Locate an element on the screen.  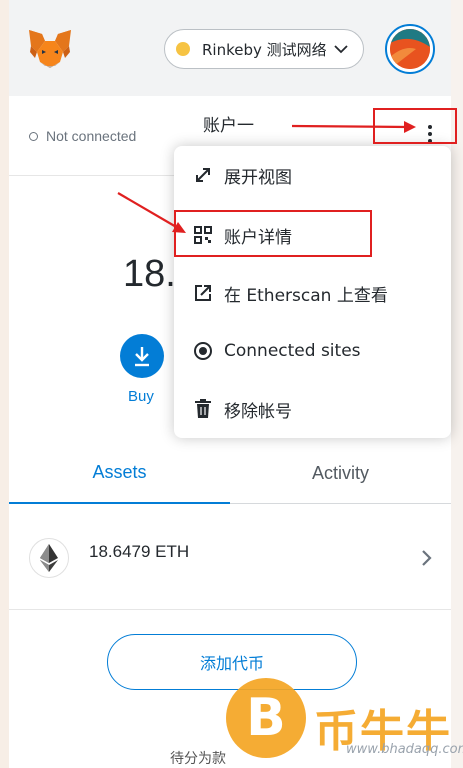
menu-item-label: 移除帐号 is located at coordinates (258, 411).